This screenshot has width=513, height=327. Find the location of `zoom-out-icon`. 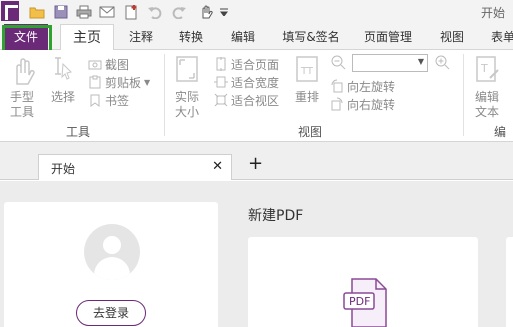

zoom-out-icon is located at coordinates (338, 63).